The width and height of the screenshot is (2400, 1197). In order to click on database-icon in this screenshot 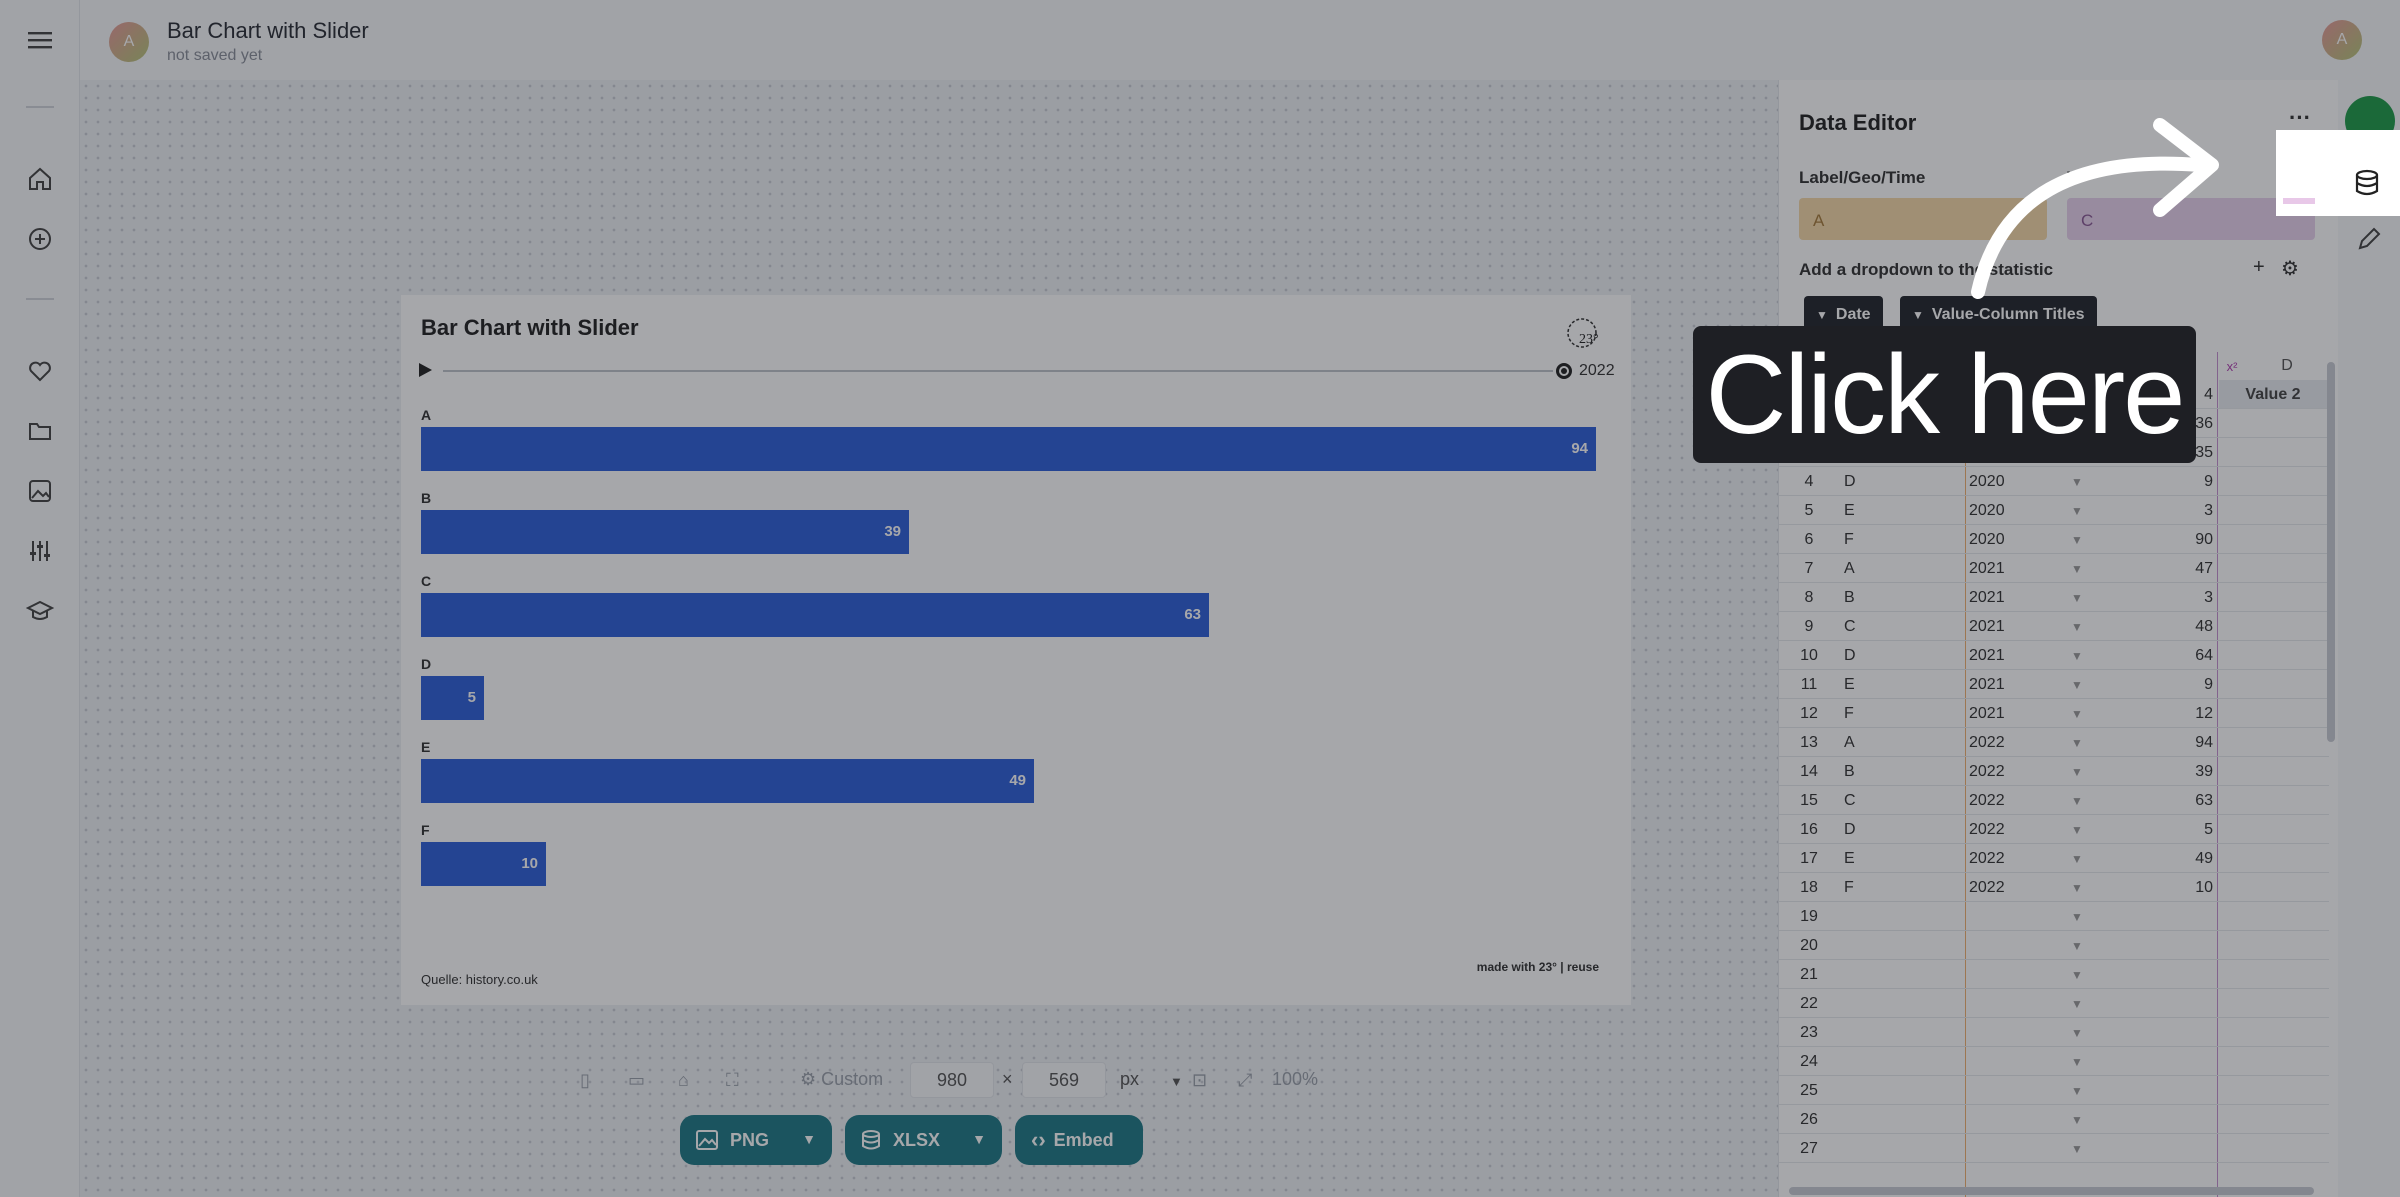, I will do `click(2367, 183)`.